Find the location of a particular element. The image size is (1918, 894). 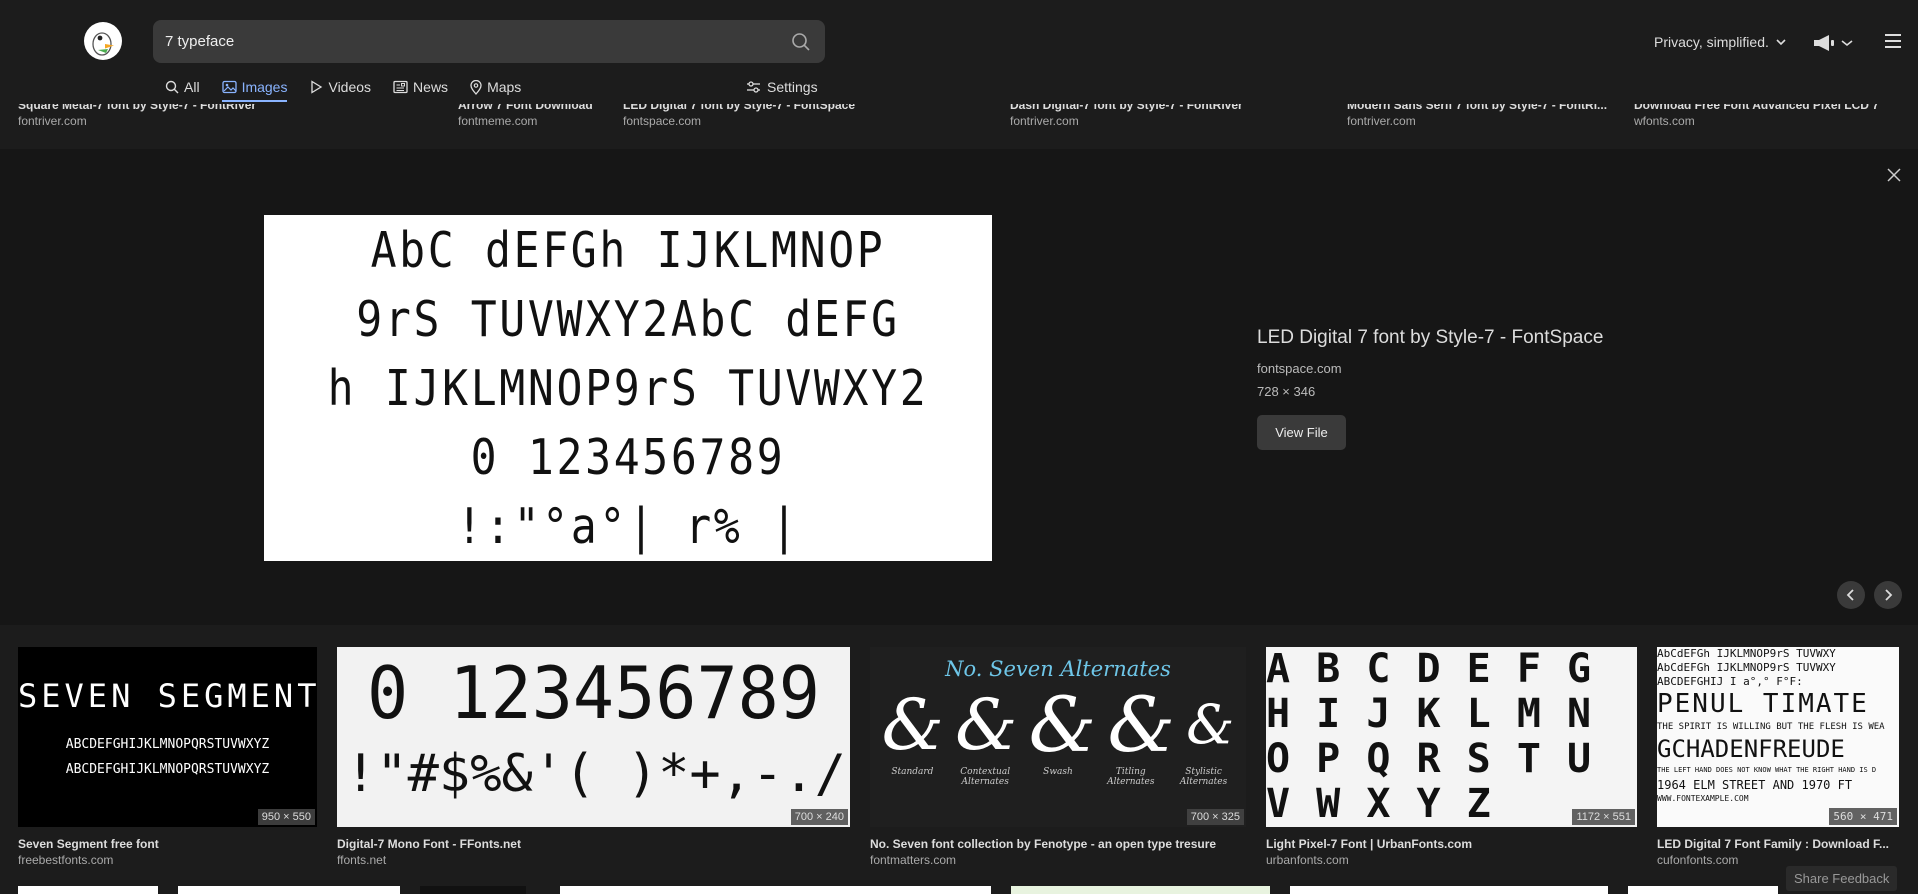

search-tabs: All Images Videos News Maps is located at coordinates (354, 89).